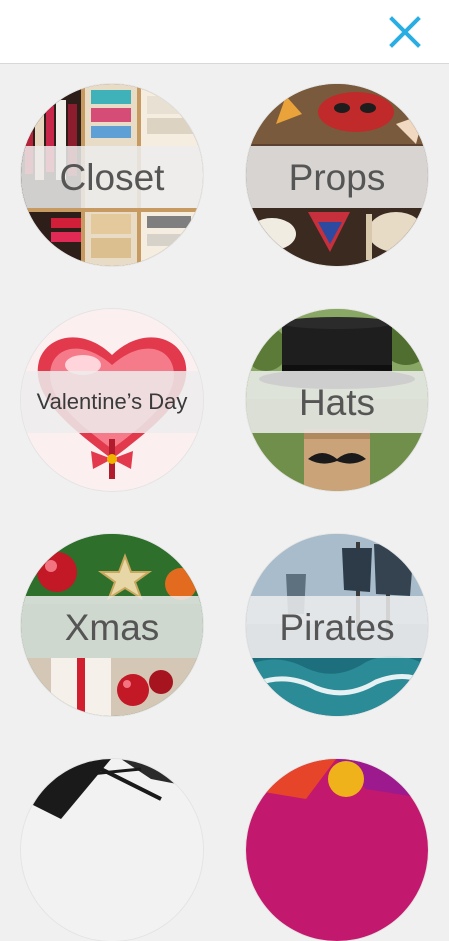 This screenshot has width=449, height=941. I want to click on category-label: Props, so click(337, 177).